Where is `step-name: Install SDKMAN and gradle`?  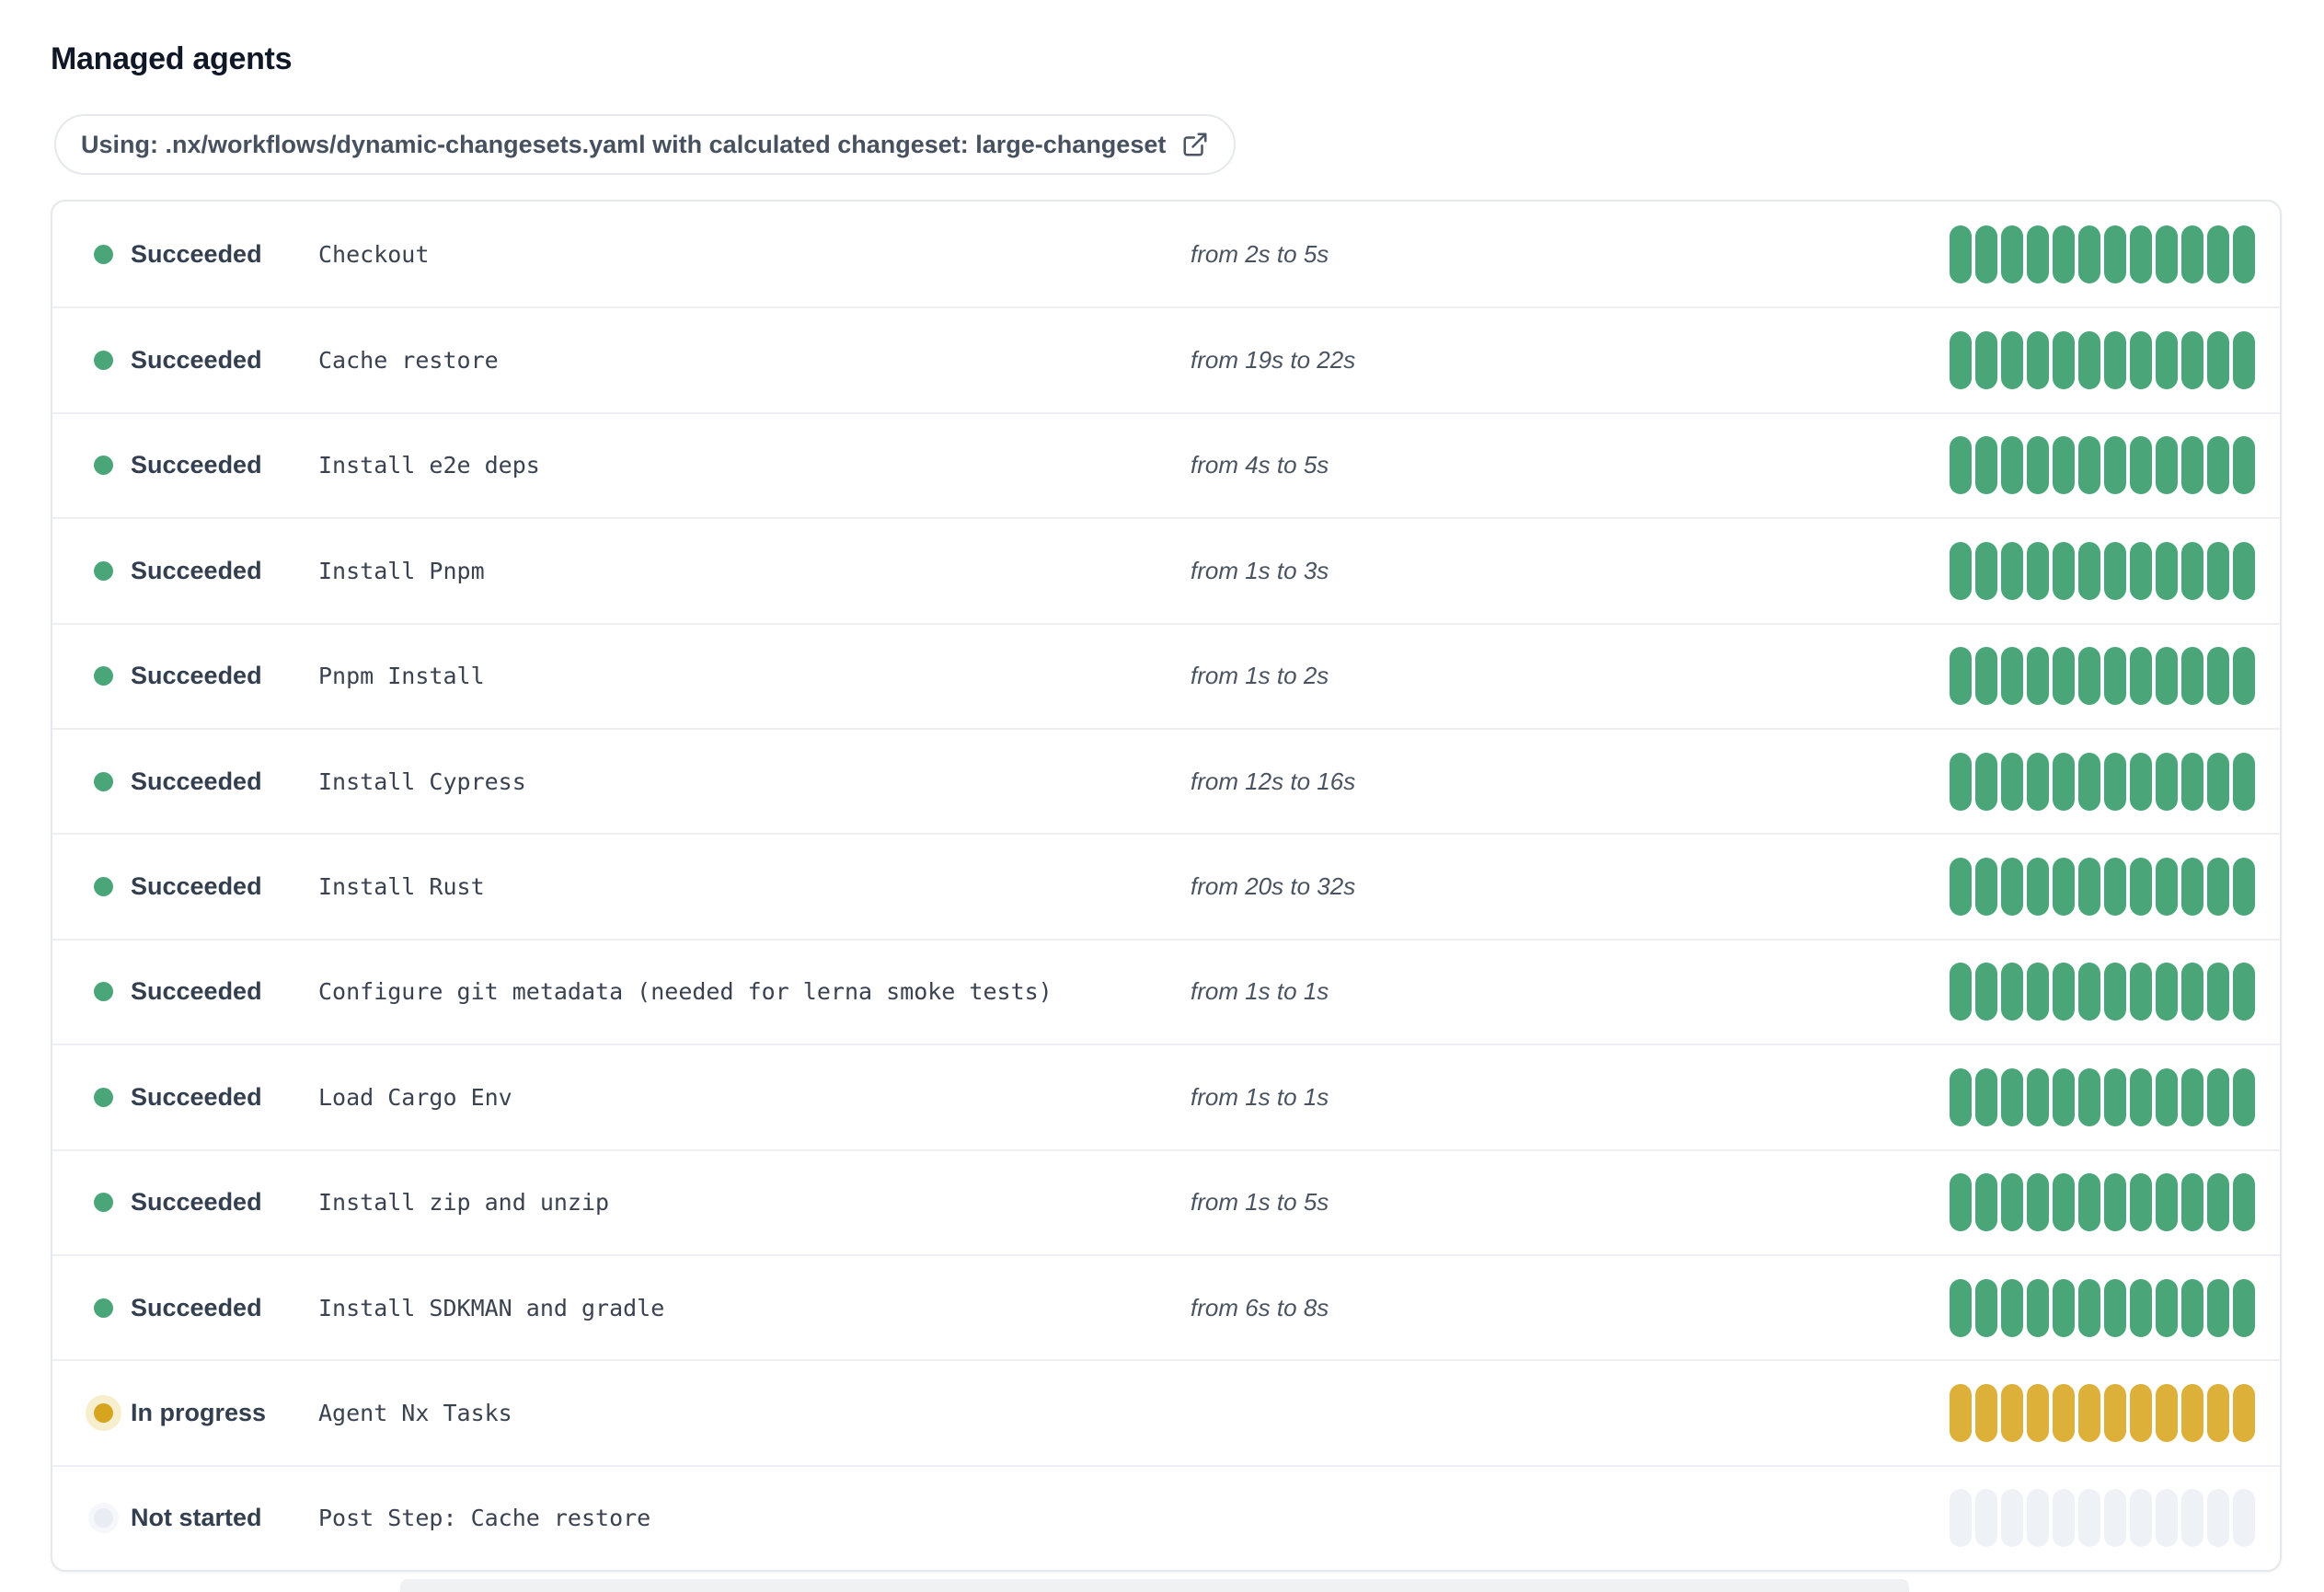
step-name: Install SDKMAN and gradle is located at coordinates (492, 1307).